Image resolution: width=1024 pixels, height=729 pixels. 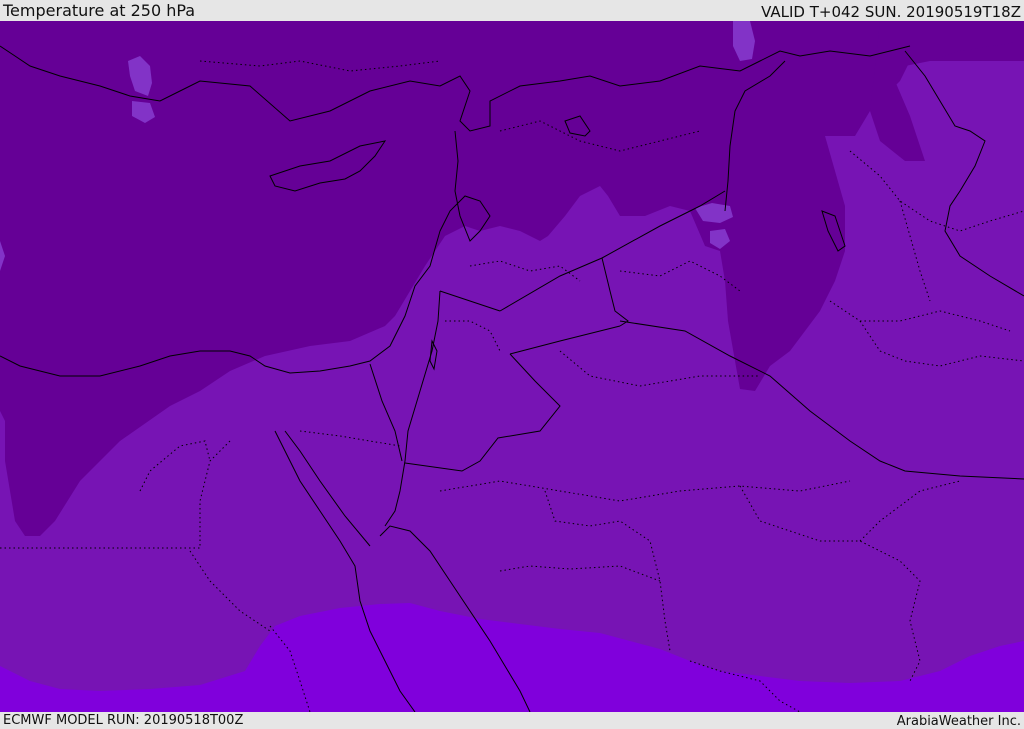 I want to click on valid-time: VALID T+042 SUN. 20190519T18Z, so click(x=891, y=12).